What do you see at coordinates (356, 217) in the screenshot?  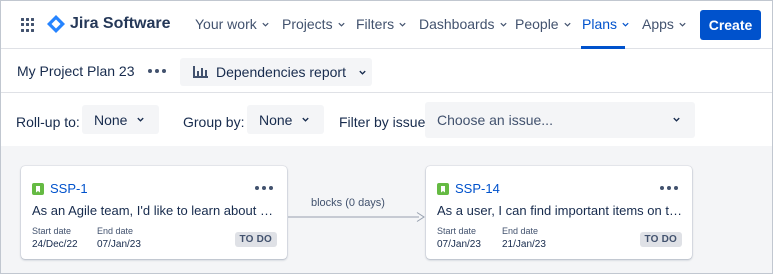 I see `dependency-arrow` at bounding box center [356, 217].